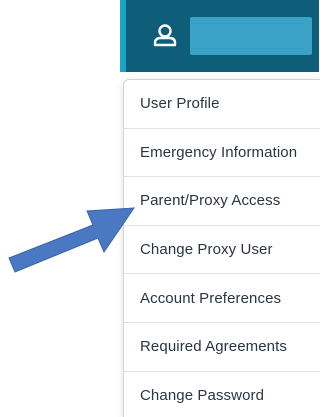 This screenshot has width=320, height=417. I want to click on menu-item-change-password: Change Password, so click(222, 394).